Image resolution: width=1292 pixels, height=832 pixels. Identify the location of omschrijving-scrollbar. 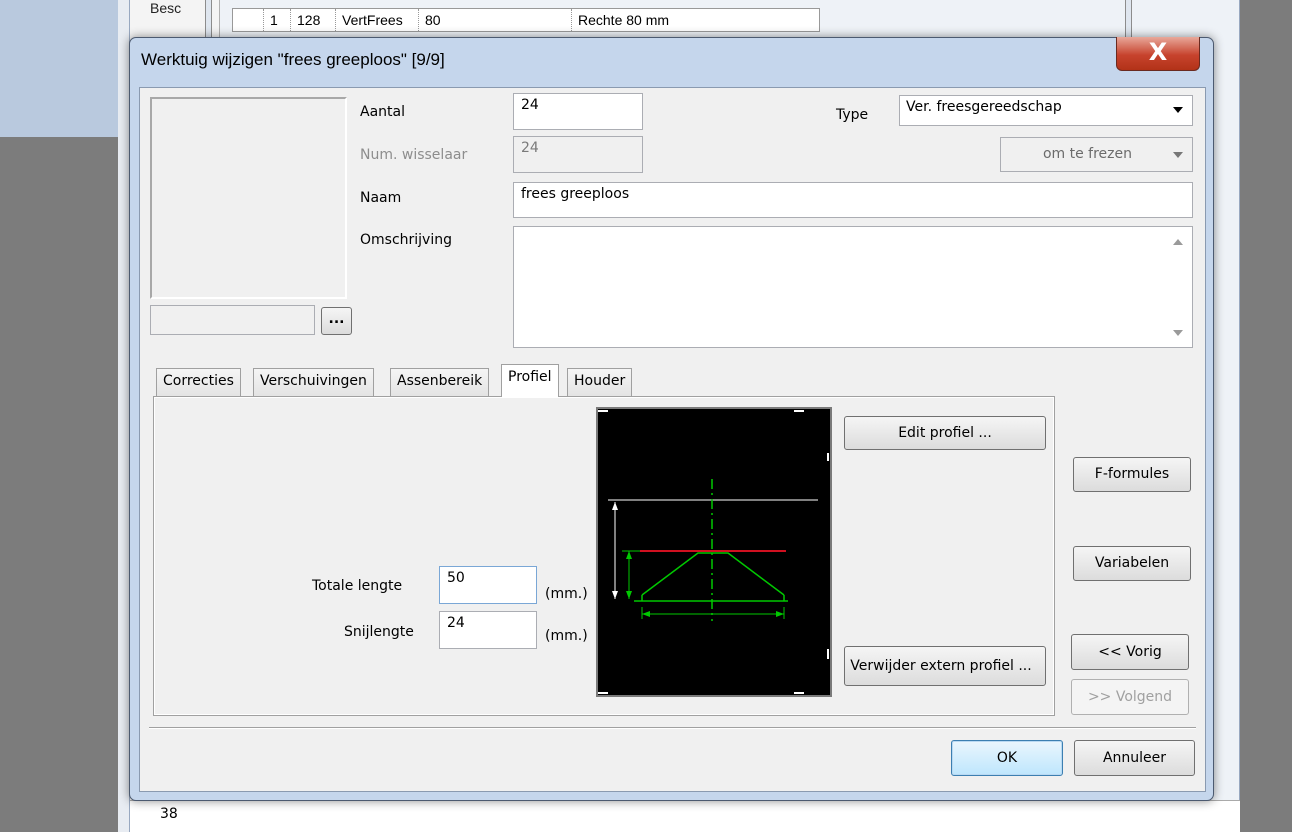
(1177, 287).